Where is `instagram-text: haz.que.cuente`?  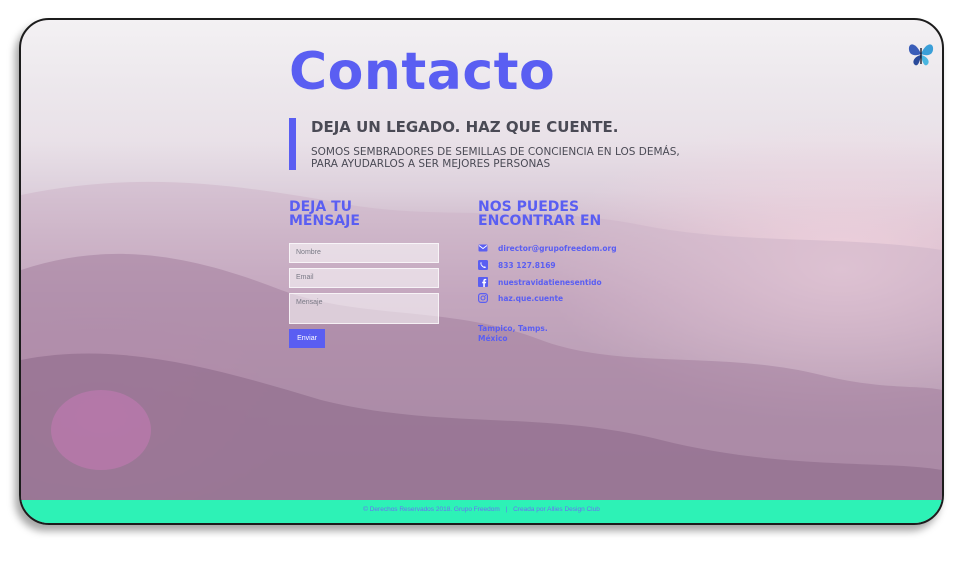 instagram-text: haz.que.cuente is located at coordinates (531, 298).